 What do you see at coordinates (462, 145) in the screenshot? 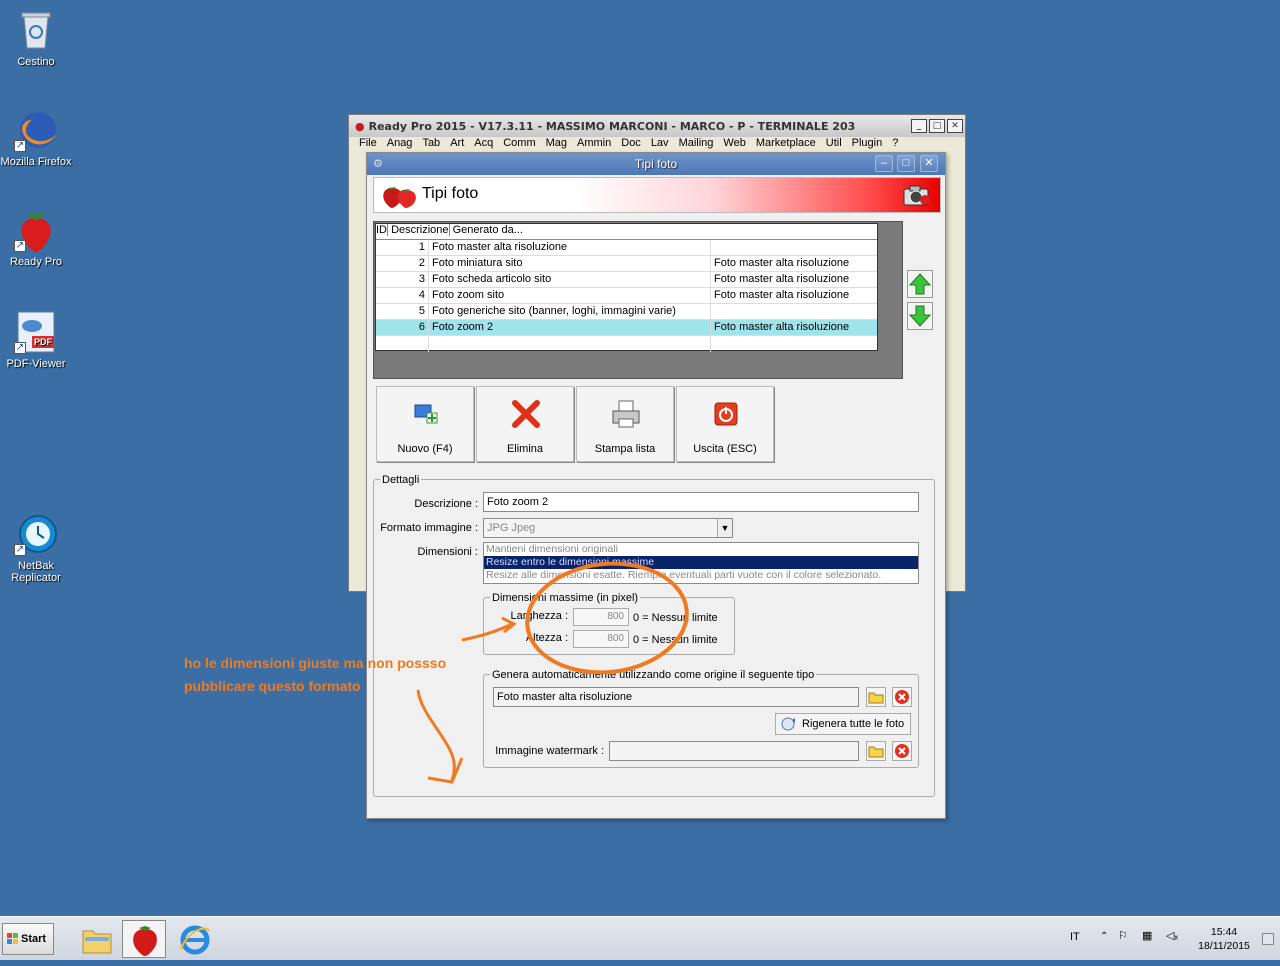
I see `menu-art: Art` at bounding box center [462, 145].